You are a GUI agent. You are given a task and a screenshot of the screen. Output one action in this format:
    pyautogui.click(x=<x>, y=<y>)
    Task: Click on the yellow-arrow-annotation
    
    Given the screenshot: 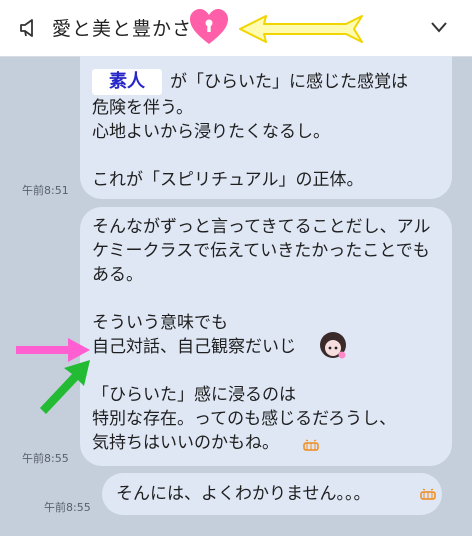 What is the action you would take?
    pyautogui.click(x=301, y=29)
    